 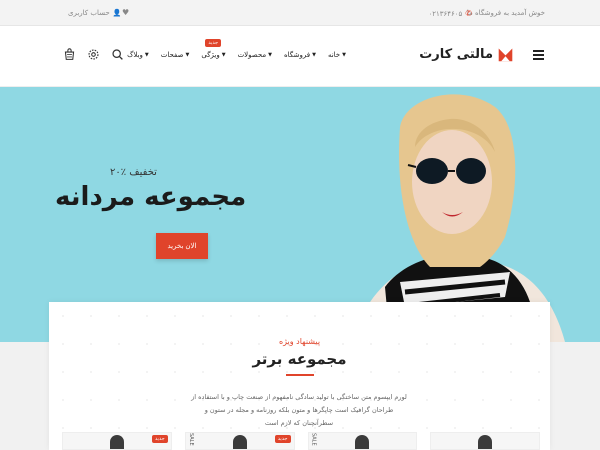 I want to click on shop-now-button: الان بخرید, so click(x=182, y=246).